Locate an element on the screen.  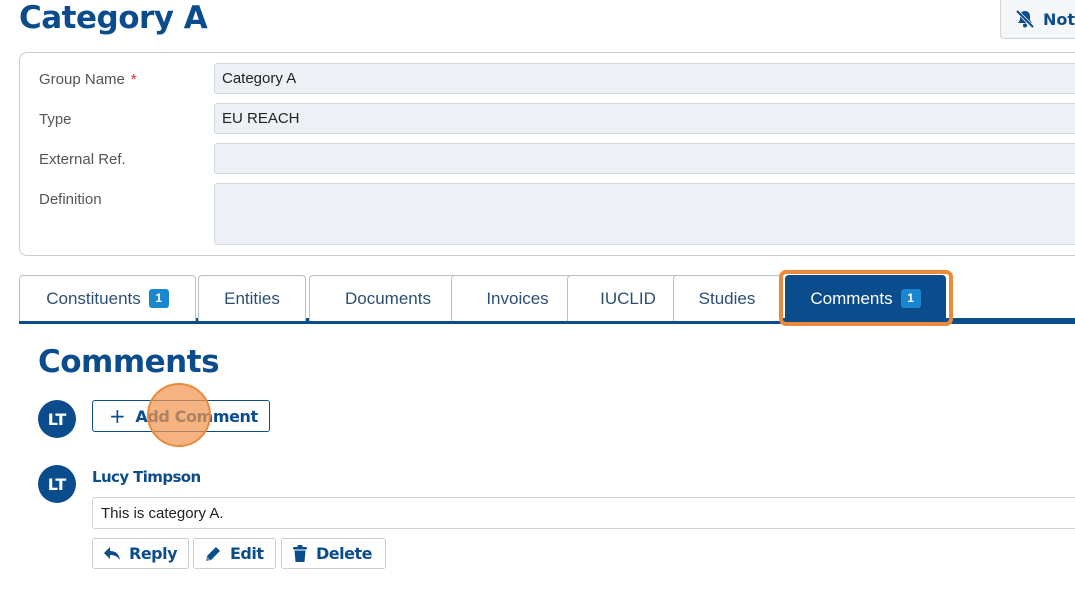
comment-author: Lucy Timpson is located at coordinates (146, 477).